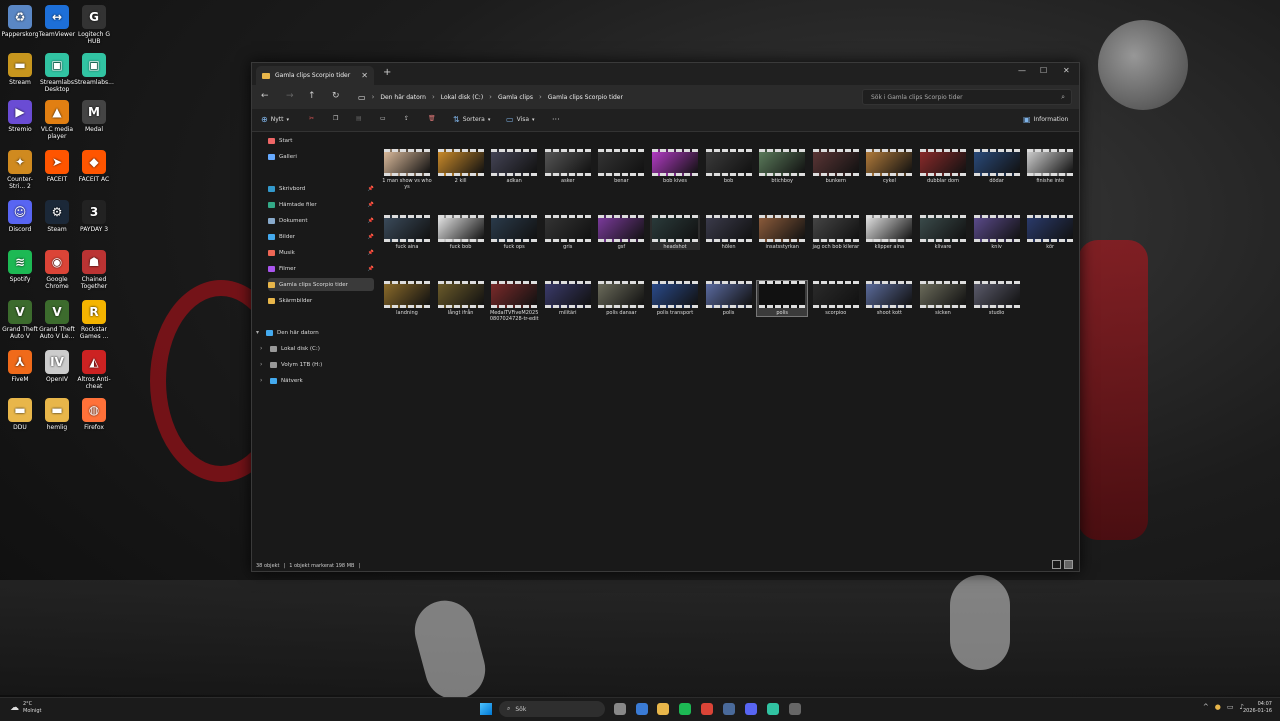 The width and height of the screenshot is (1280, 721). I want to click on video-file: klivare, so click(943, 232).